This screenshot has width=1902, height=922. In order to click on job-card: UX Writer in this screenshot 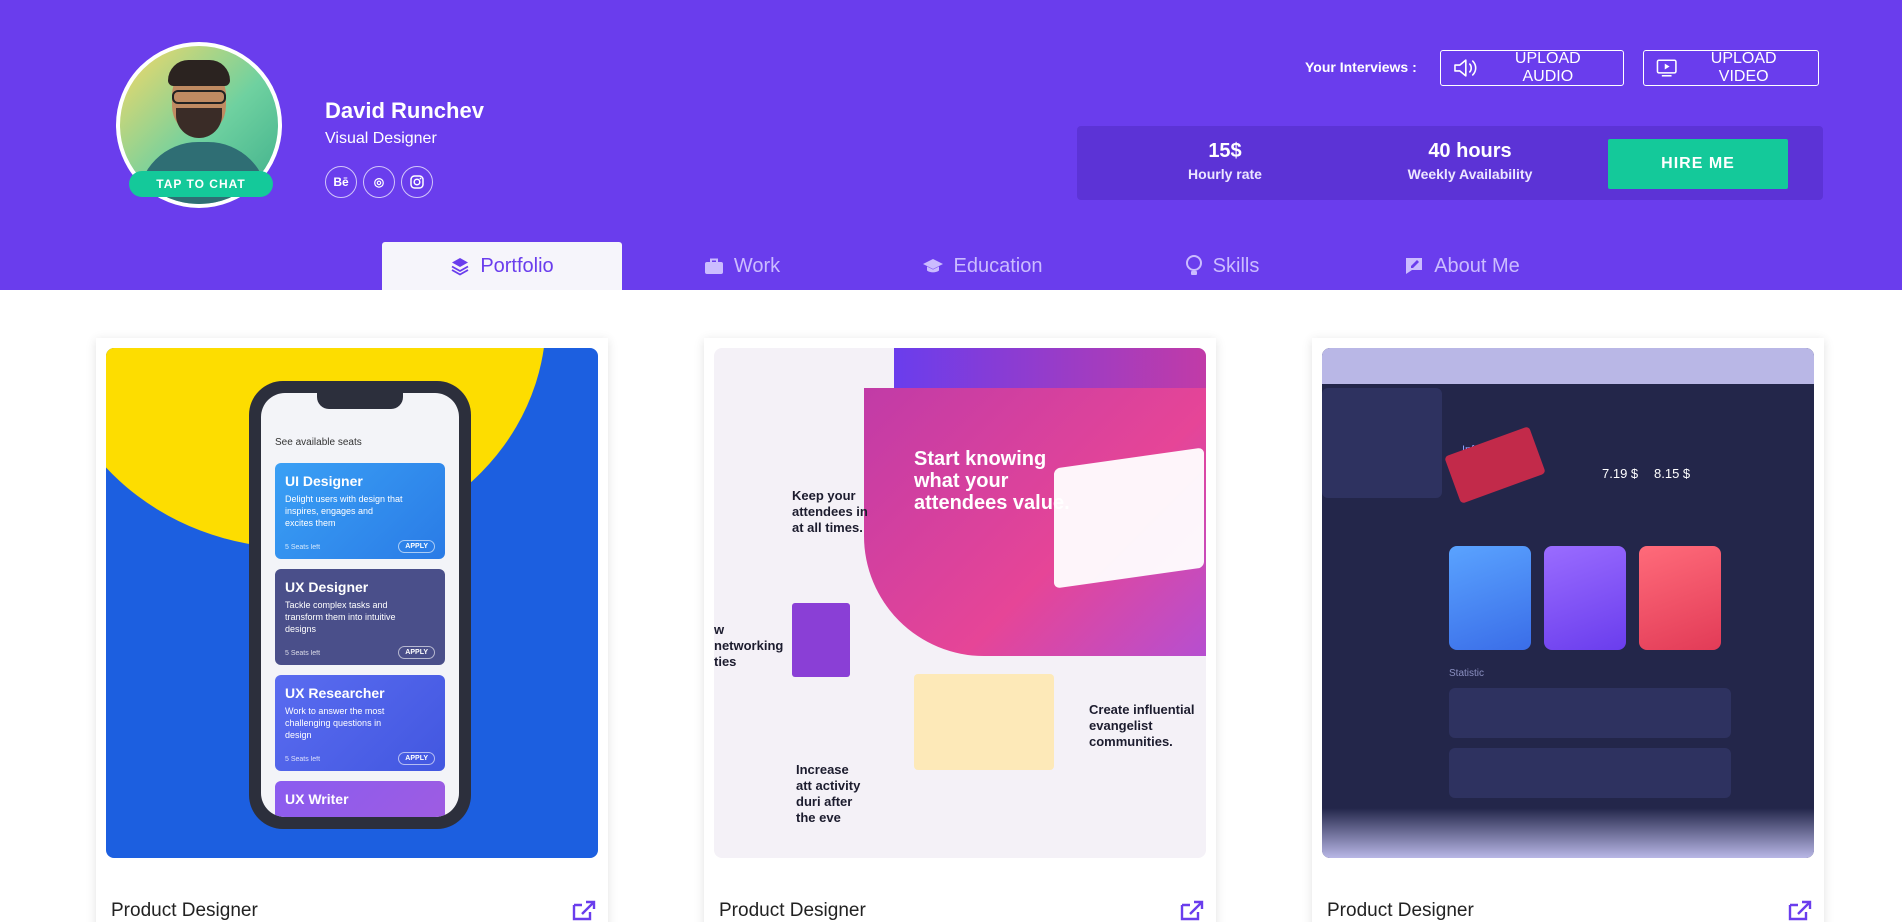, I will do `click(360, 799)`.